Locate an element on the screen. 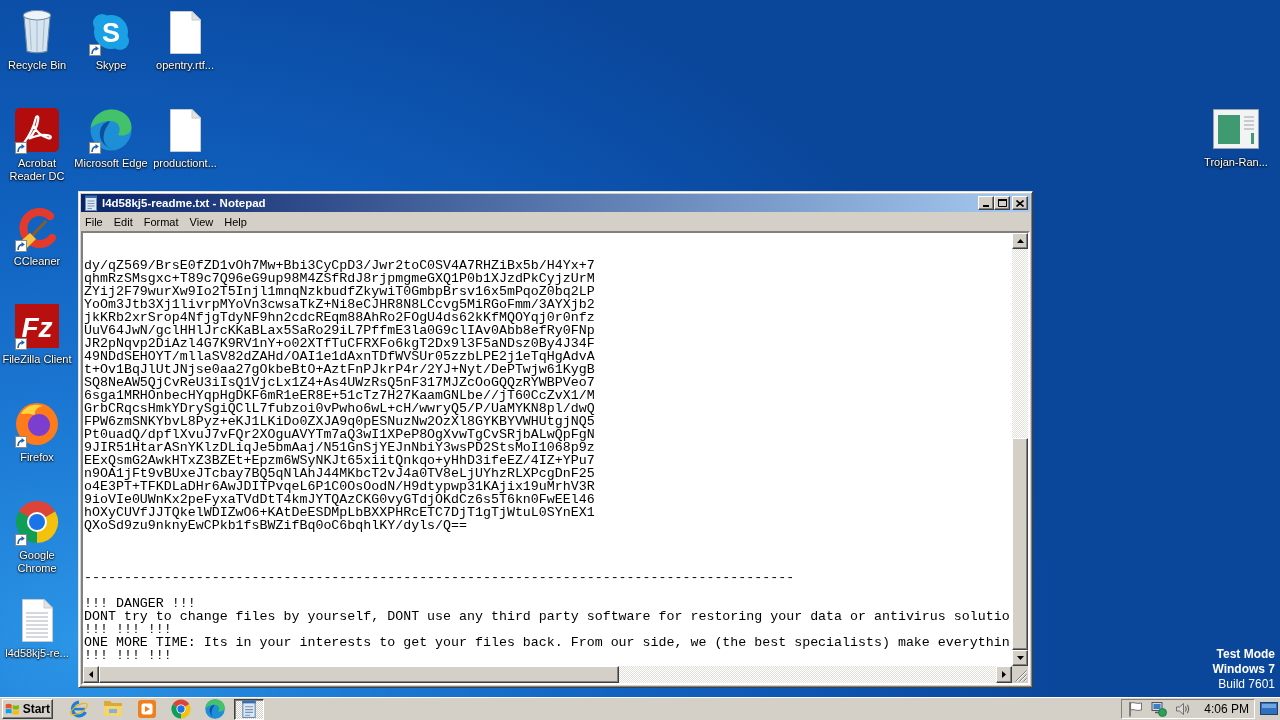 Image resolution: width=1280 pixels, height=720 pixels. text-line: JR2pNqvp2DiAzl4G7K9RV1nY+o02XTfTuCFRXFo6kgT2Dx9l3F5aNDsz0By4J34F is located at coordinates (340, 343).